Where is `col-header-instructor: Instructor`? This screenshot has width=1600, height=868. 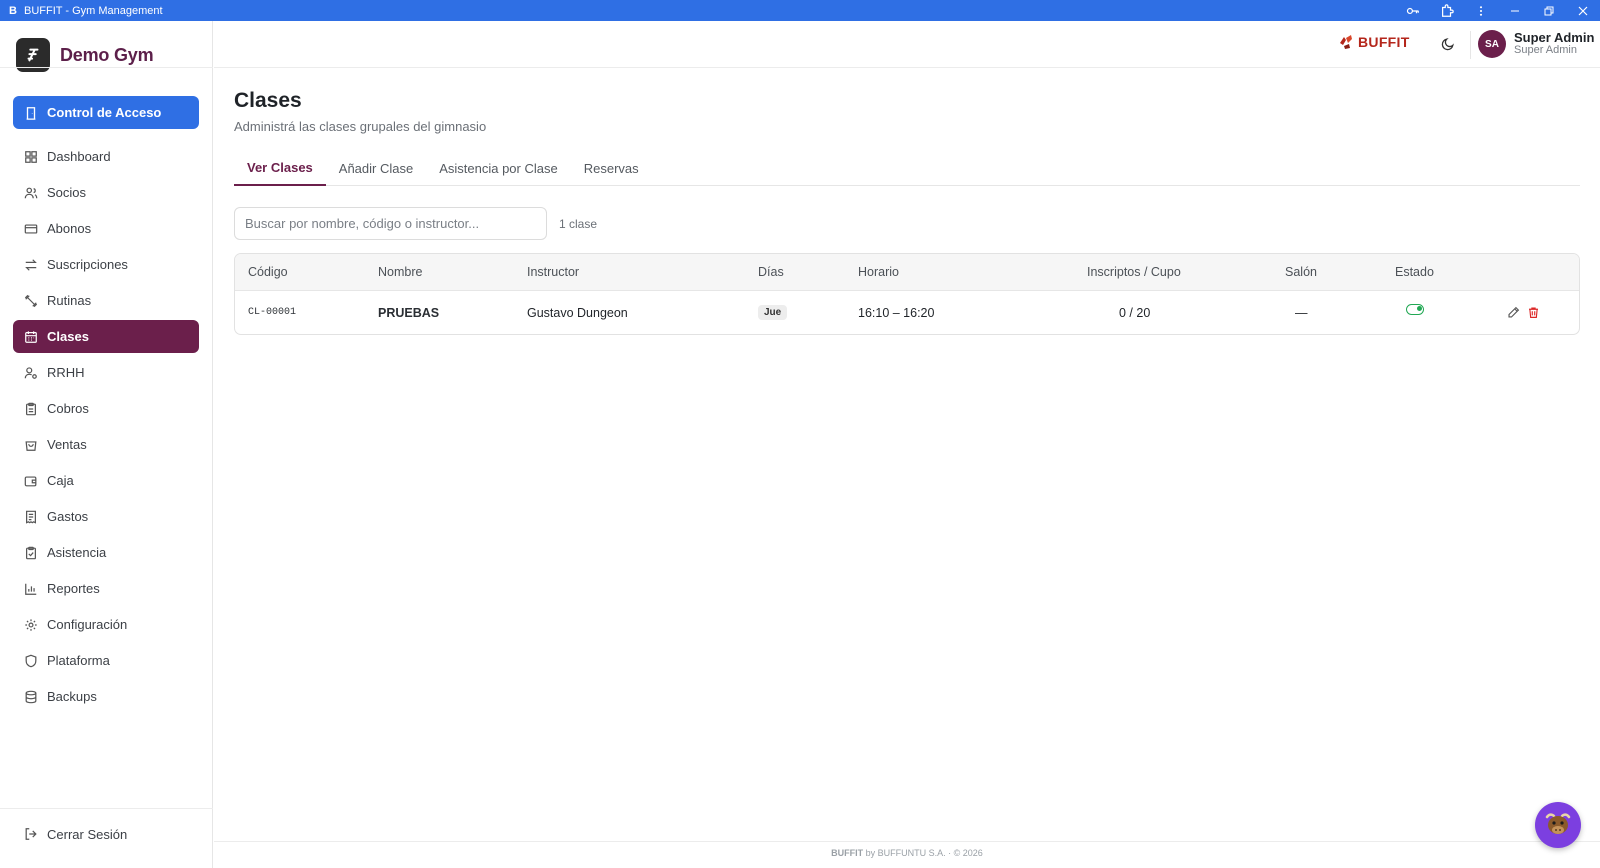
col-header-instructor: Instructor is located at coordinates (553, 272).